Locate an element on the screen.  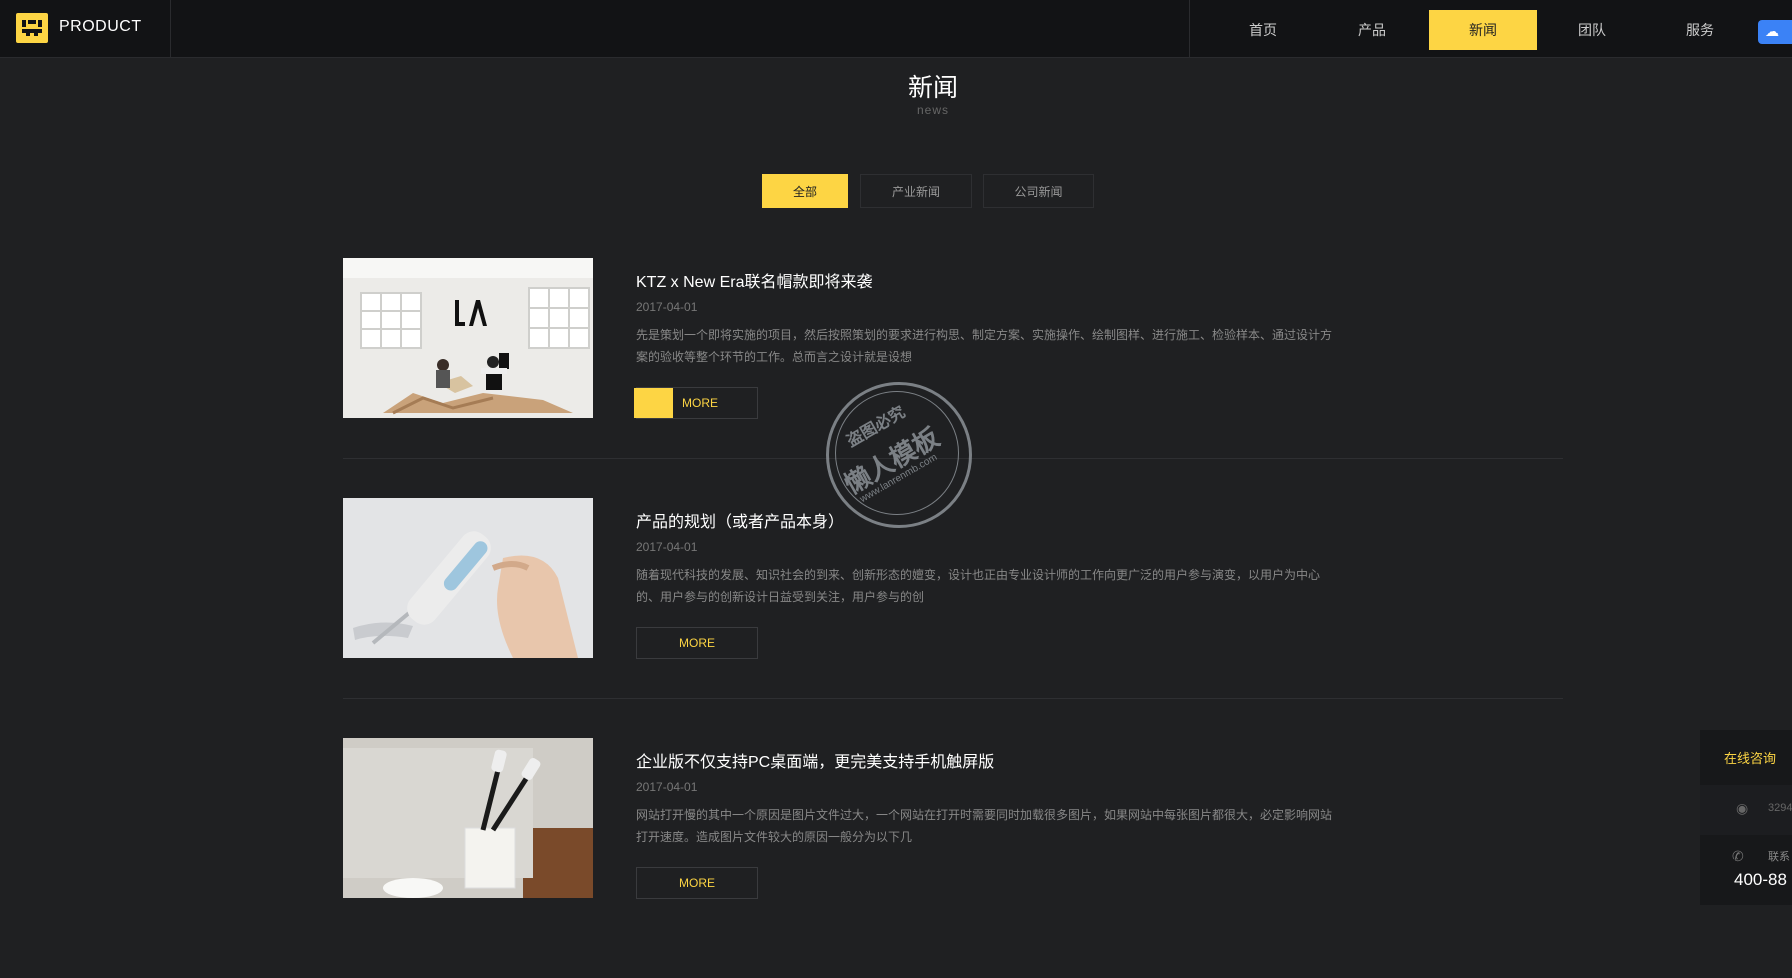
news-title: KTZ x New Era联名帽款即将来袭 is located at coordinates (754, 280).